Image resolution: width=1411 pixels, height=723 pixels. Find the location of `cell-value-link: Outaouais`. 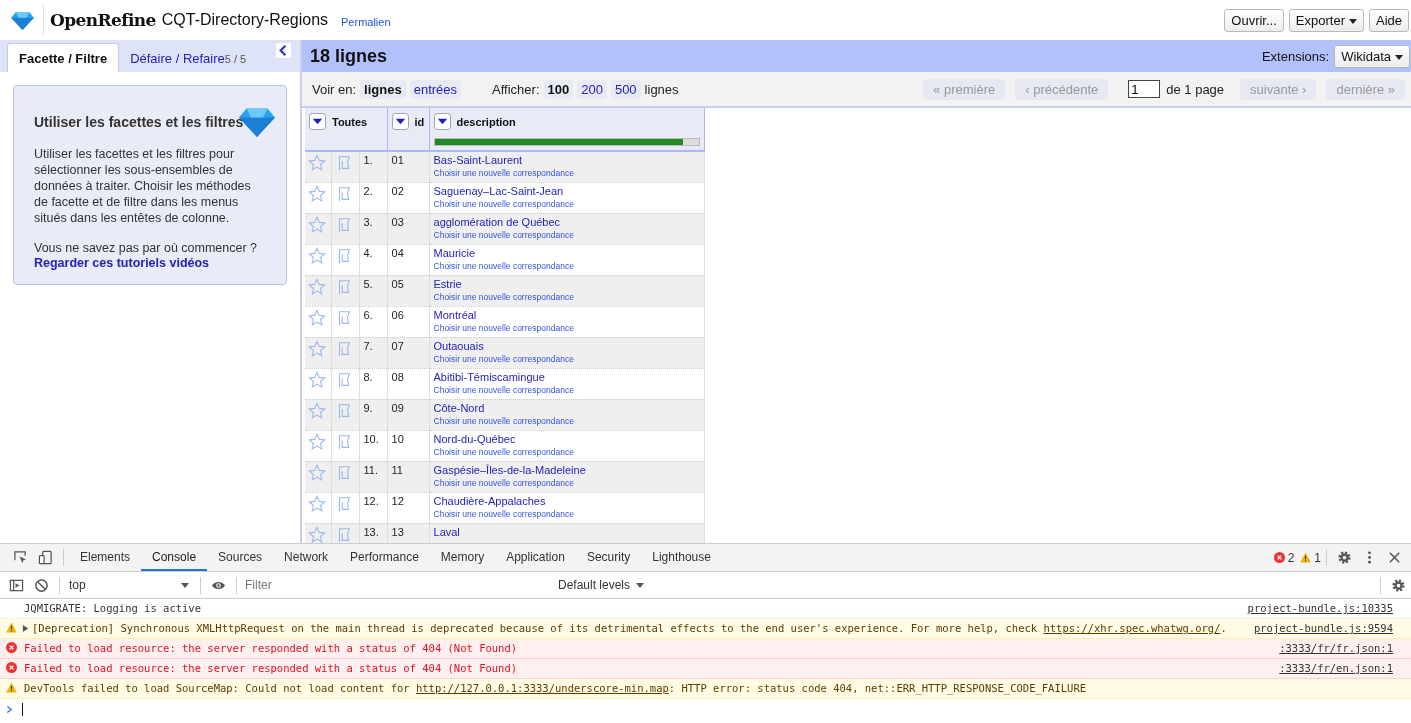

cell-value-link: Outaouais is located at coordinates (566, 345).